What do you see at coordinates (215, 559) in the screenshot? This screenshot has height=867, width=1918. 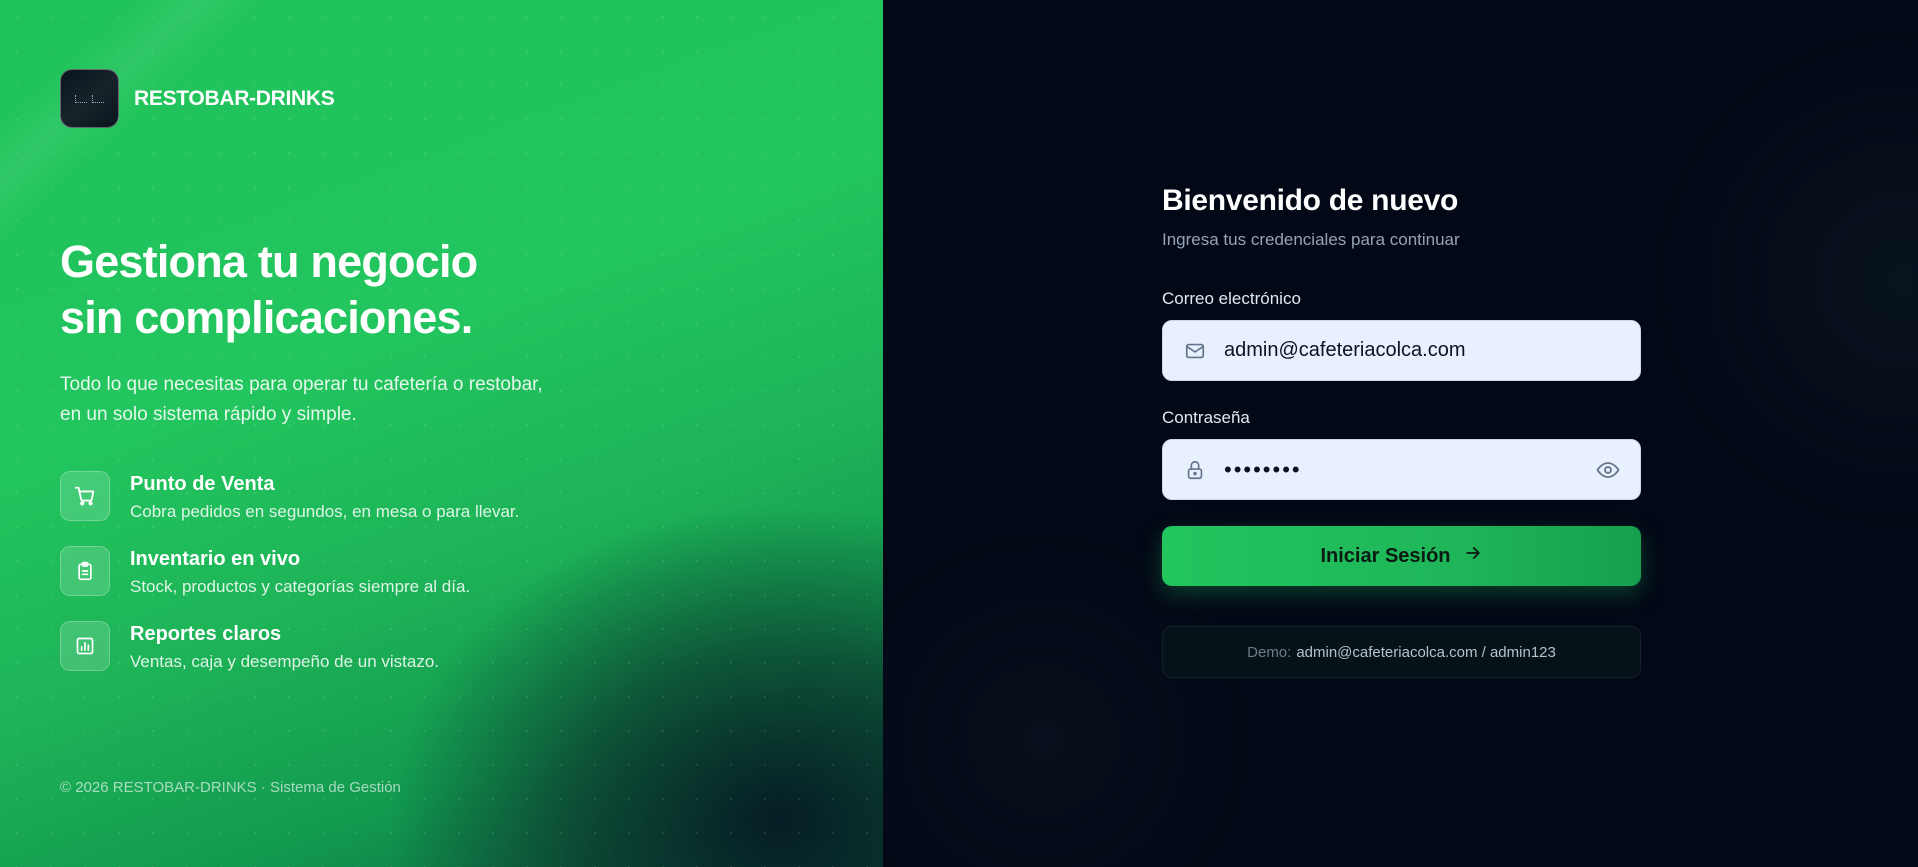 I see `feature-title: Inventario en vivo` at bounding box center [215, 559].